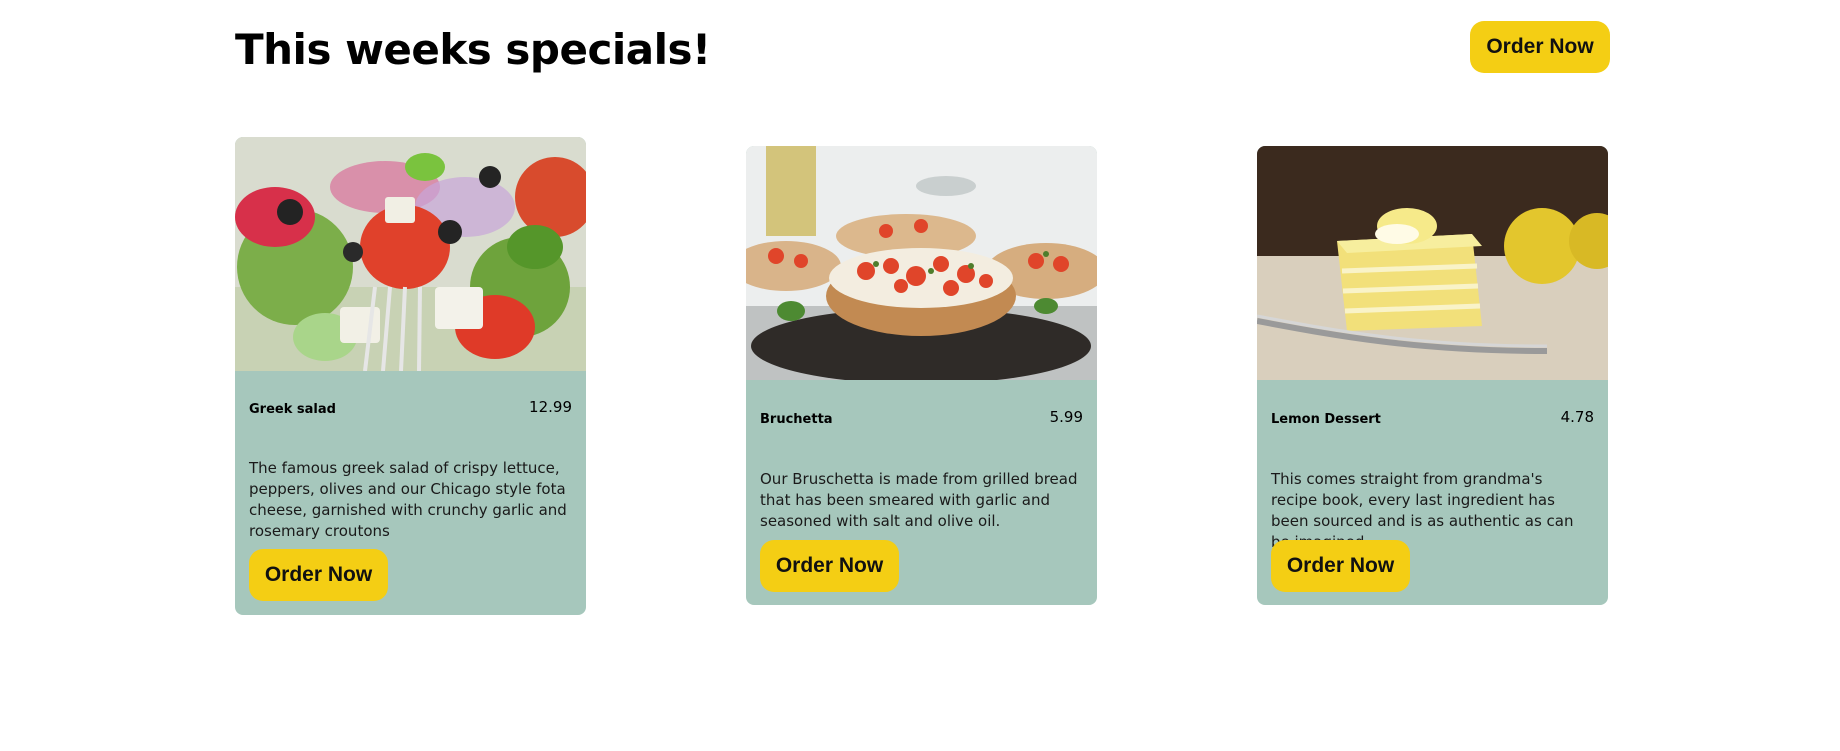 The image size is (1840, 751). I want to click on bruschetta-photo, so click(921, 263).